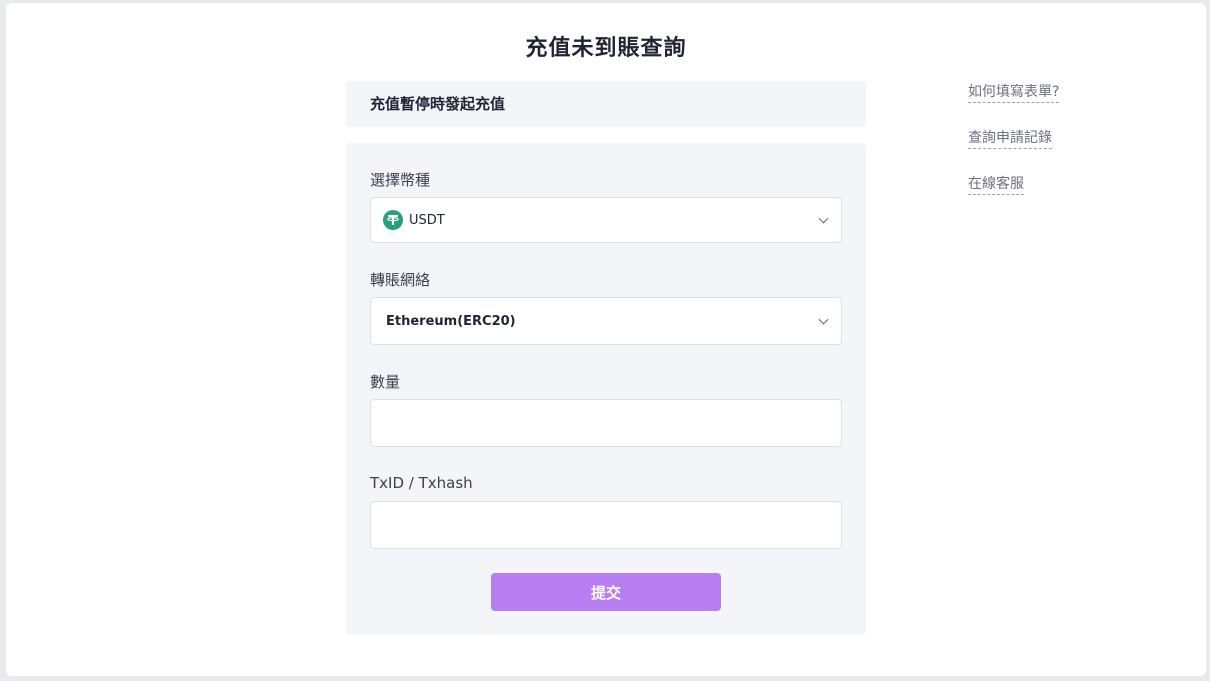 This screenshot has width=1210, height=681. What do you see at coordinates (393, 220) in the screenshot?
I see `tether-icon` at bounding box center [393, 220].